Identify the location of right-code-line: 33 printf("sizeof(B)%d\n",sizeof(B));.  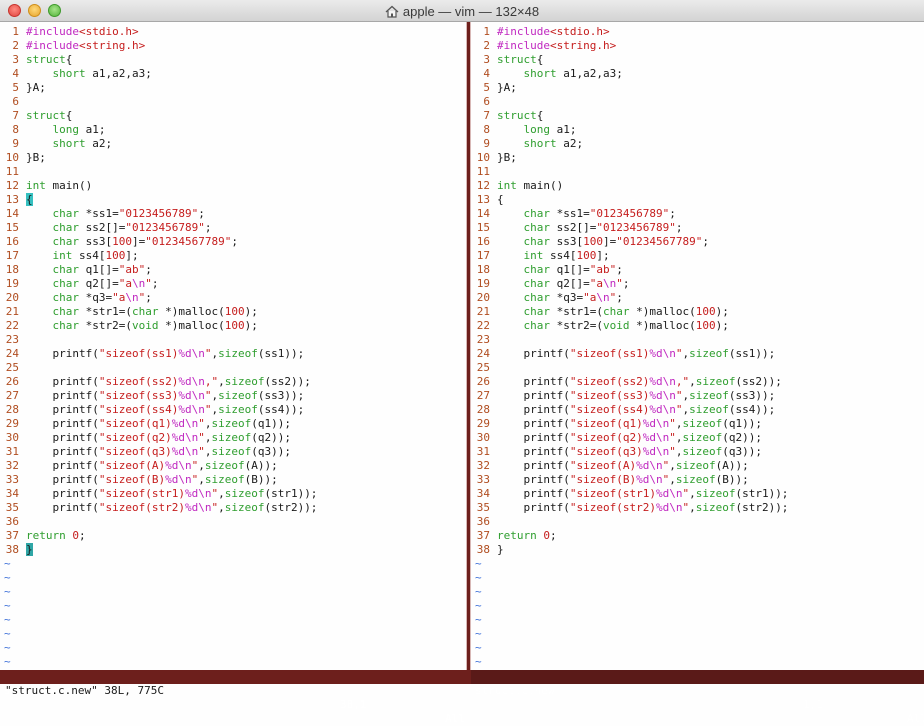
(697, 480).